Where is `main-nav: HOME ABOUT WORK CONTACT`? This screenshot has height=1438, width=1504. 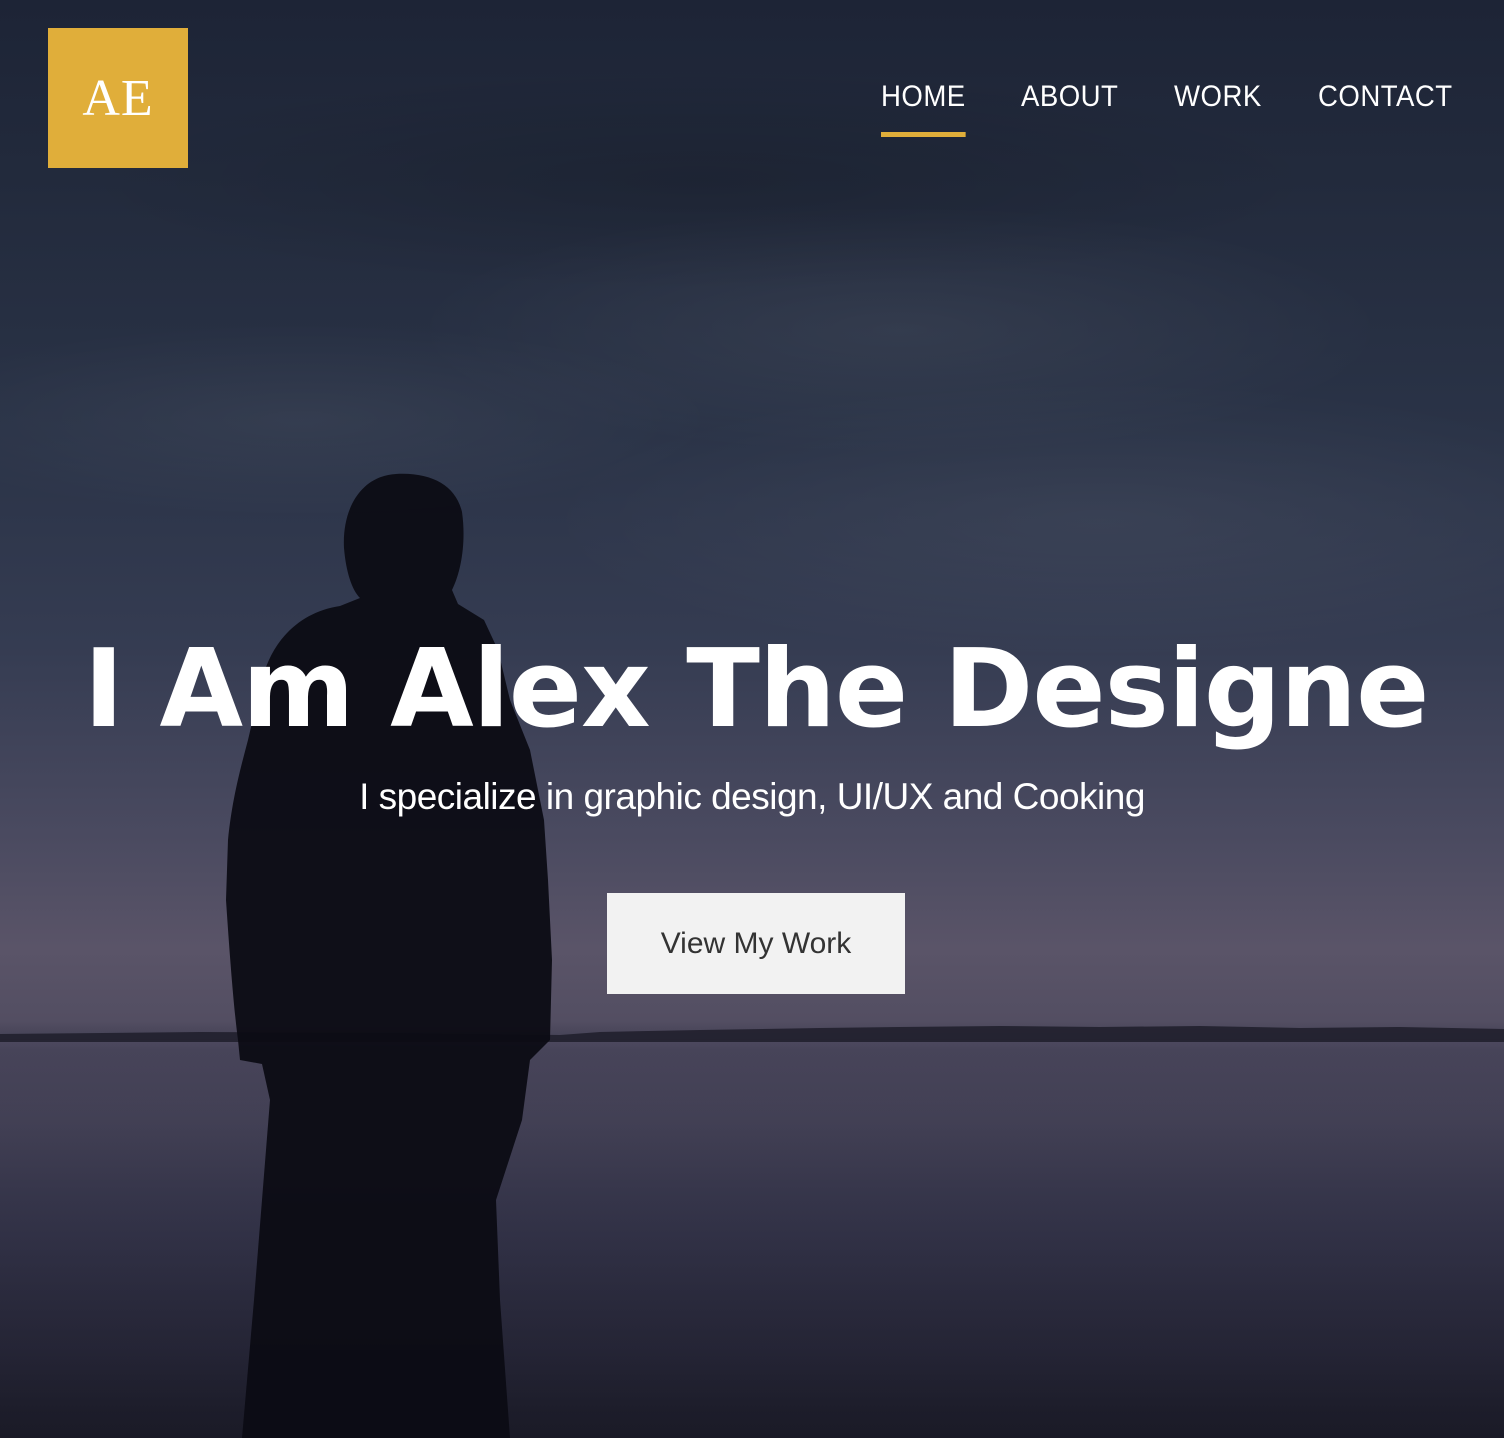 main-nav: HOME ABOUT WORK CONTACT is located at coordinates (1172, 107).